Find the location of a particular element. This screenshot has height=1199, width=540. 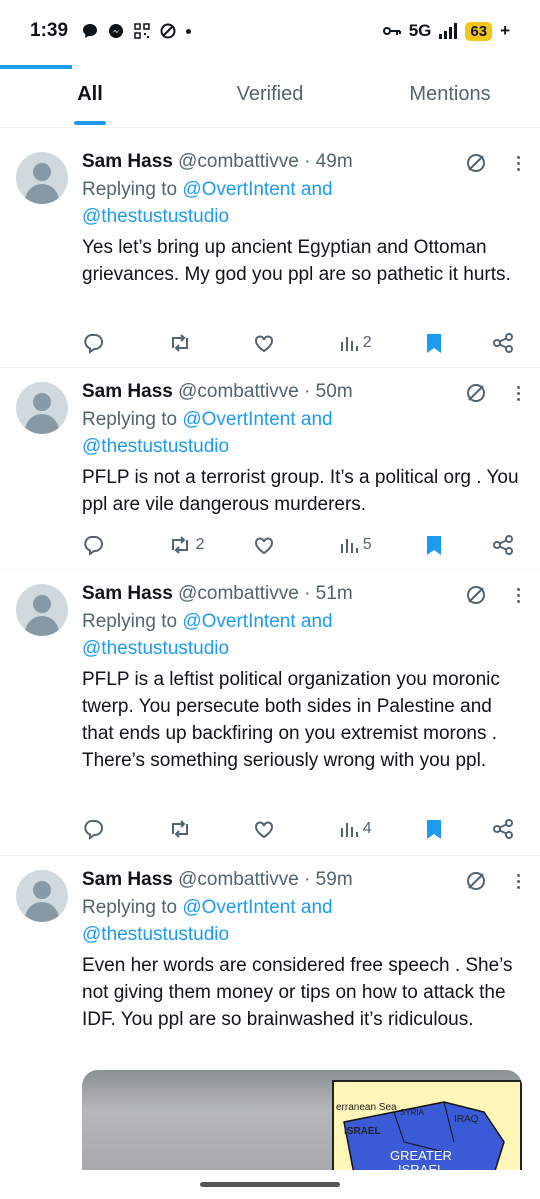

tab-mentions-label: Mentions is located at coordinates (450, 94).